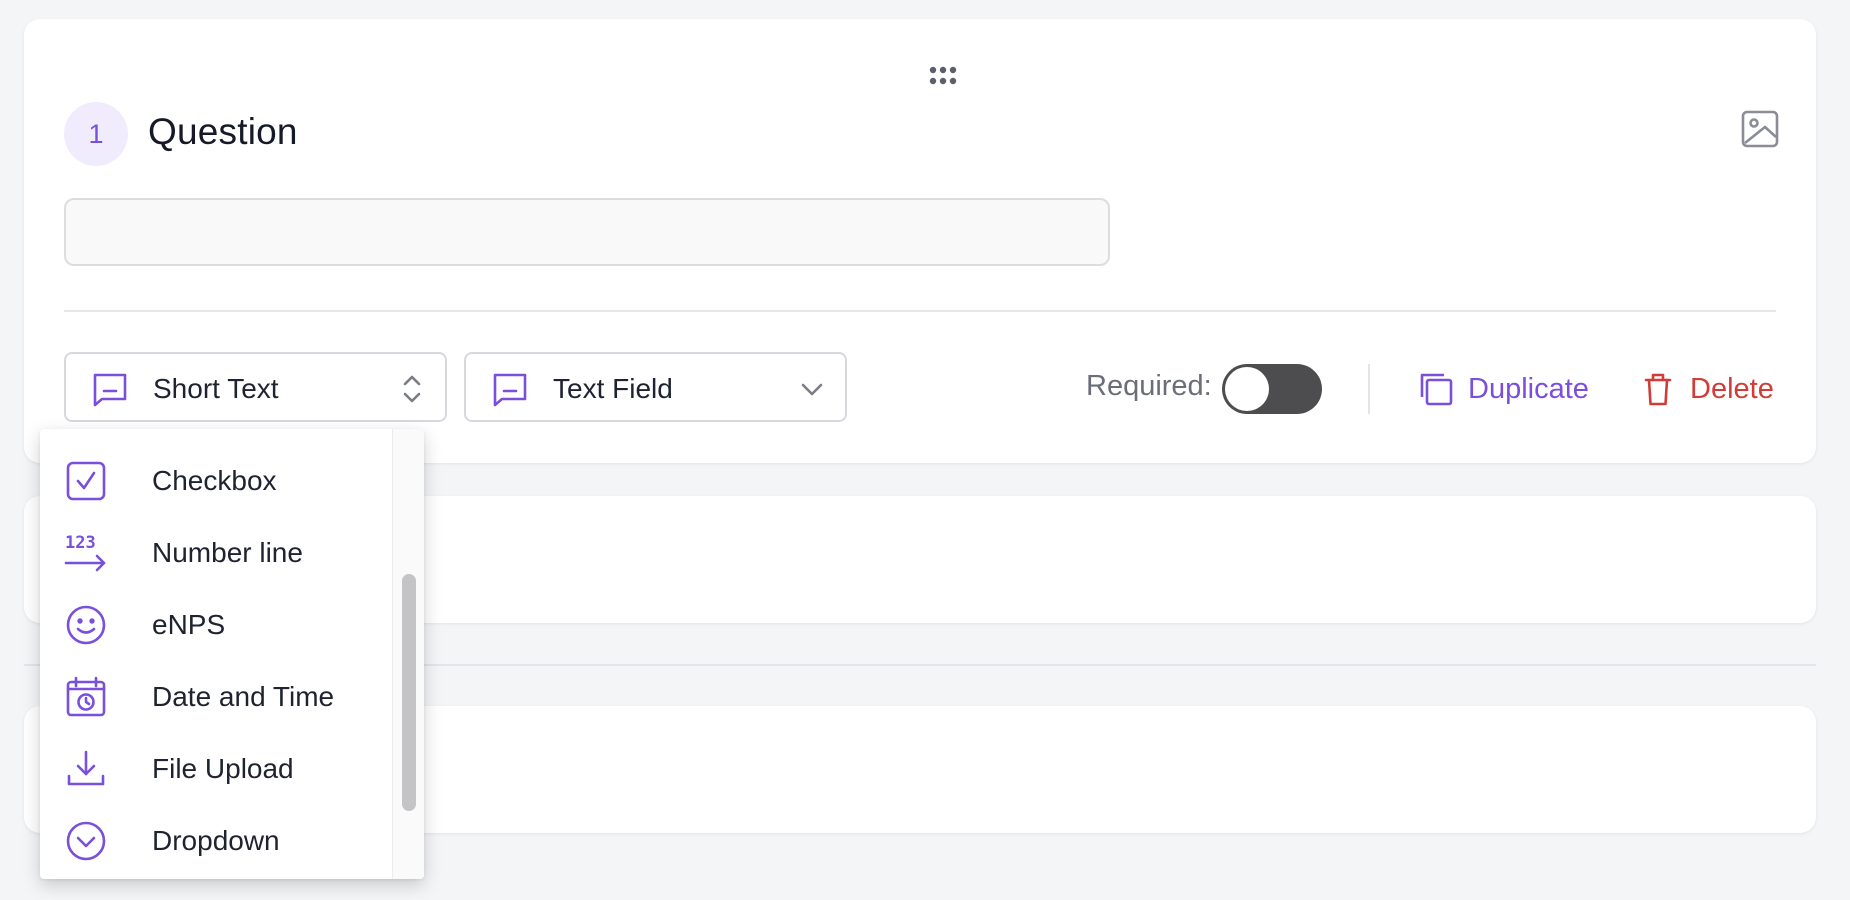 This screenshot has height=900, width=1850. Describe the element at coordinates (943, 76) in the screenshot. I see `drag-handle-icon` at that location.